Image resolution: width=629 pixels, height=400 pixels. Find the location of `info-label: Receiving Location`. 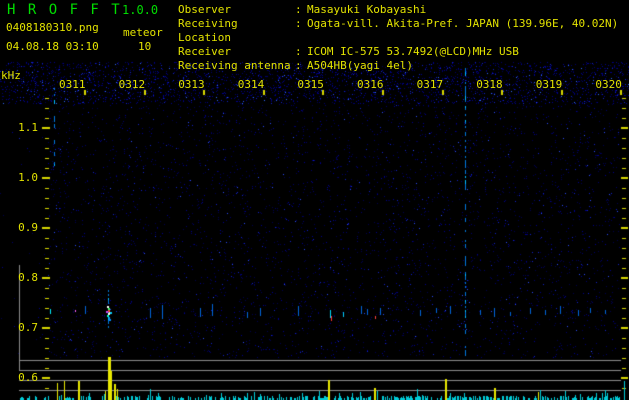

info-label: Receiving Location is located at coordinates (208, 30).